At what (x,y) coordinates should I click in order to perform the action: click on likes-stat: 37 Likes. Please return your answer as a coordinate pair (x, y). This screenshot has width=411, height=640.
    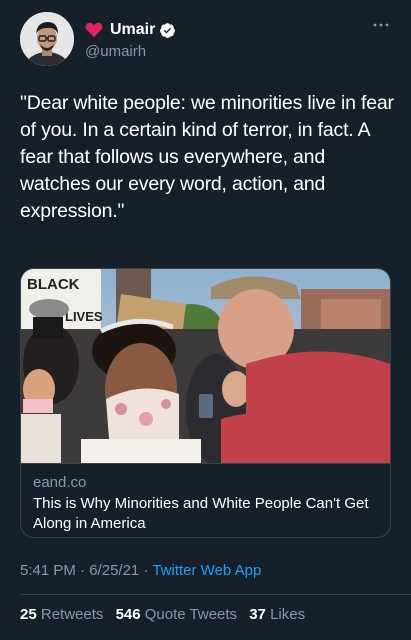
    Looking at the image, I should click on (277, 614).